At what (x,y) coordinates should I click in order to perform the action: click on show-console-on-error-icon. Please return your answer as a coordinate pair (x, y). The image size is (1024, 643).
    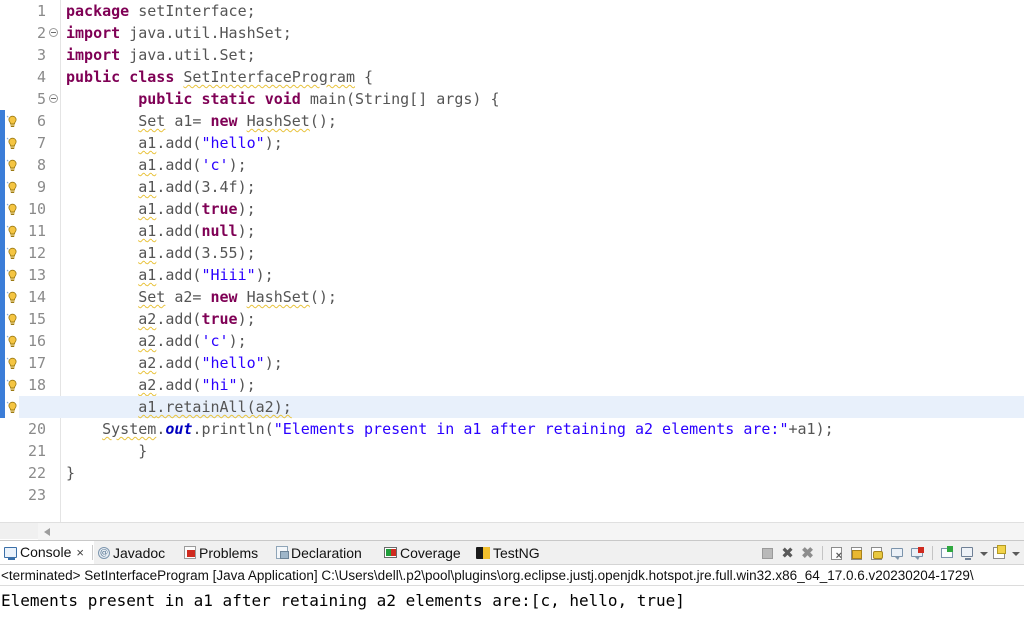
    Looking at the image, I should click on (917, 553).